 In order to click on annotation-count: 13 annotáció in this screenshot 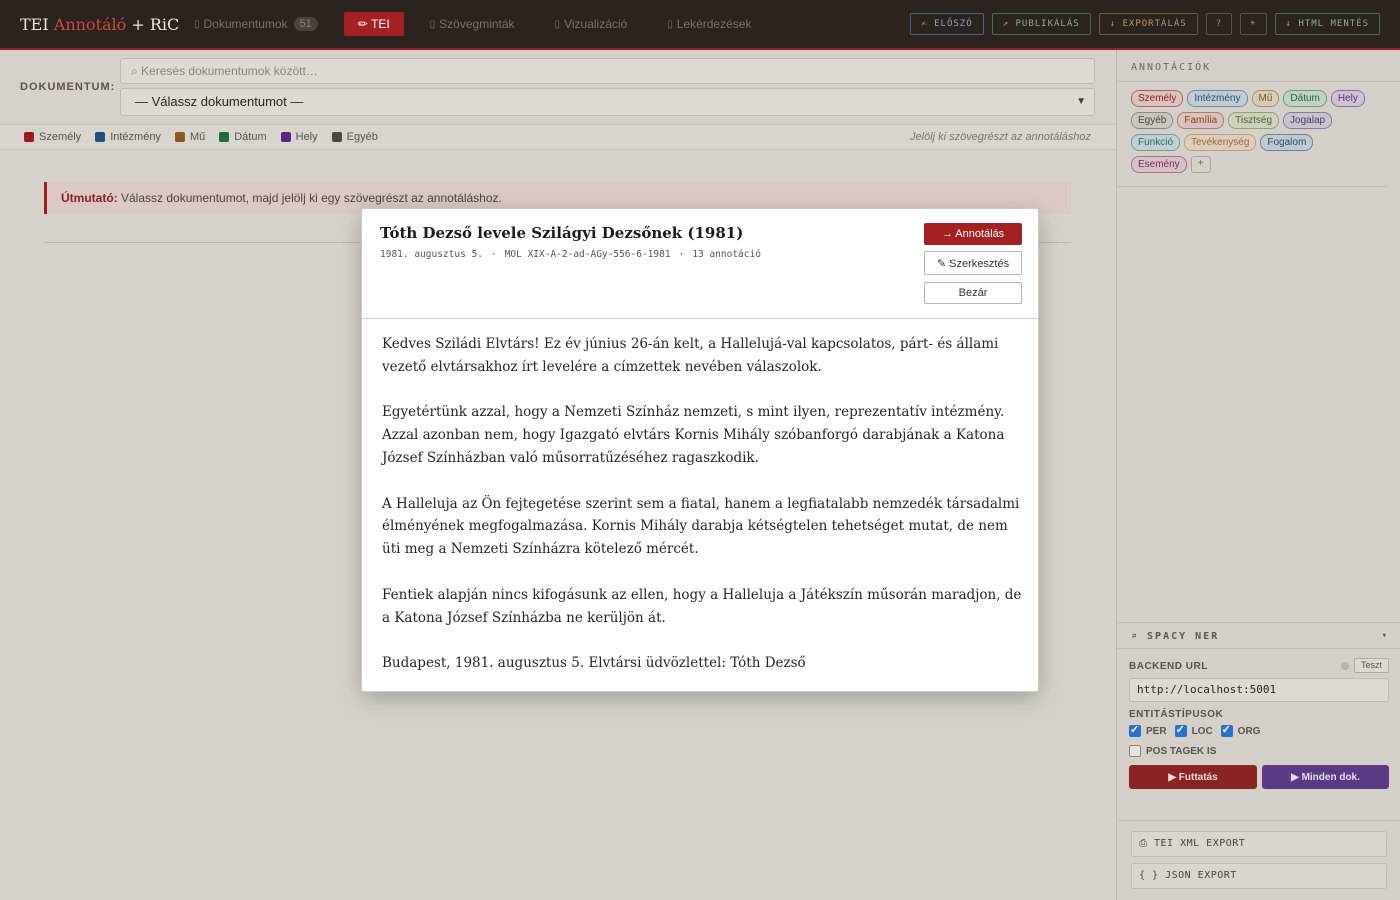, I will do `click(726, 254)`.